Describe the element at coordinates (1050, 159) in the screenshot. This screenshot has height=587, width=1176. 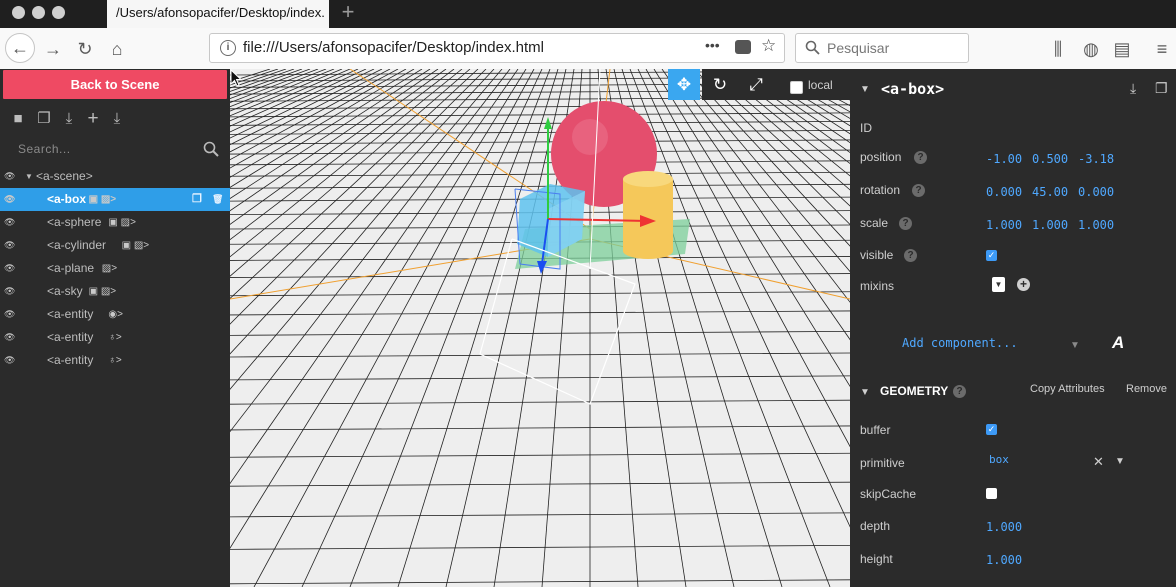
I see `position-y-input: 0.500` at that location.